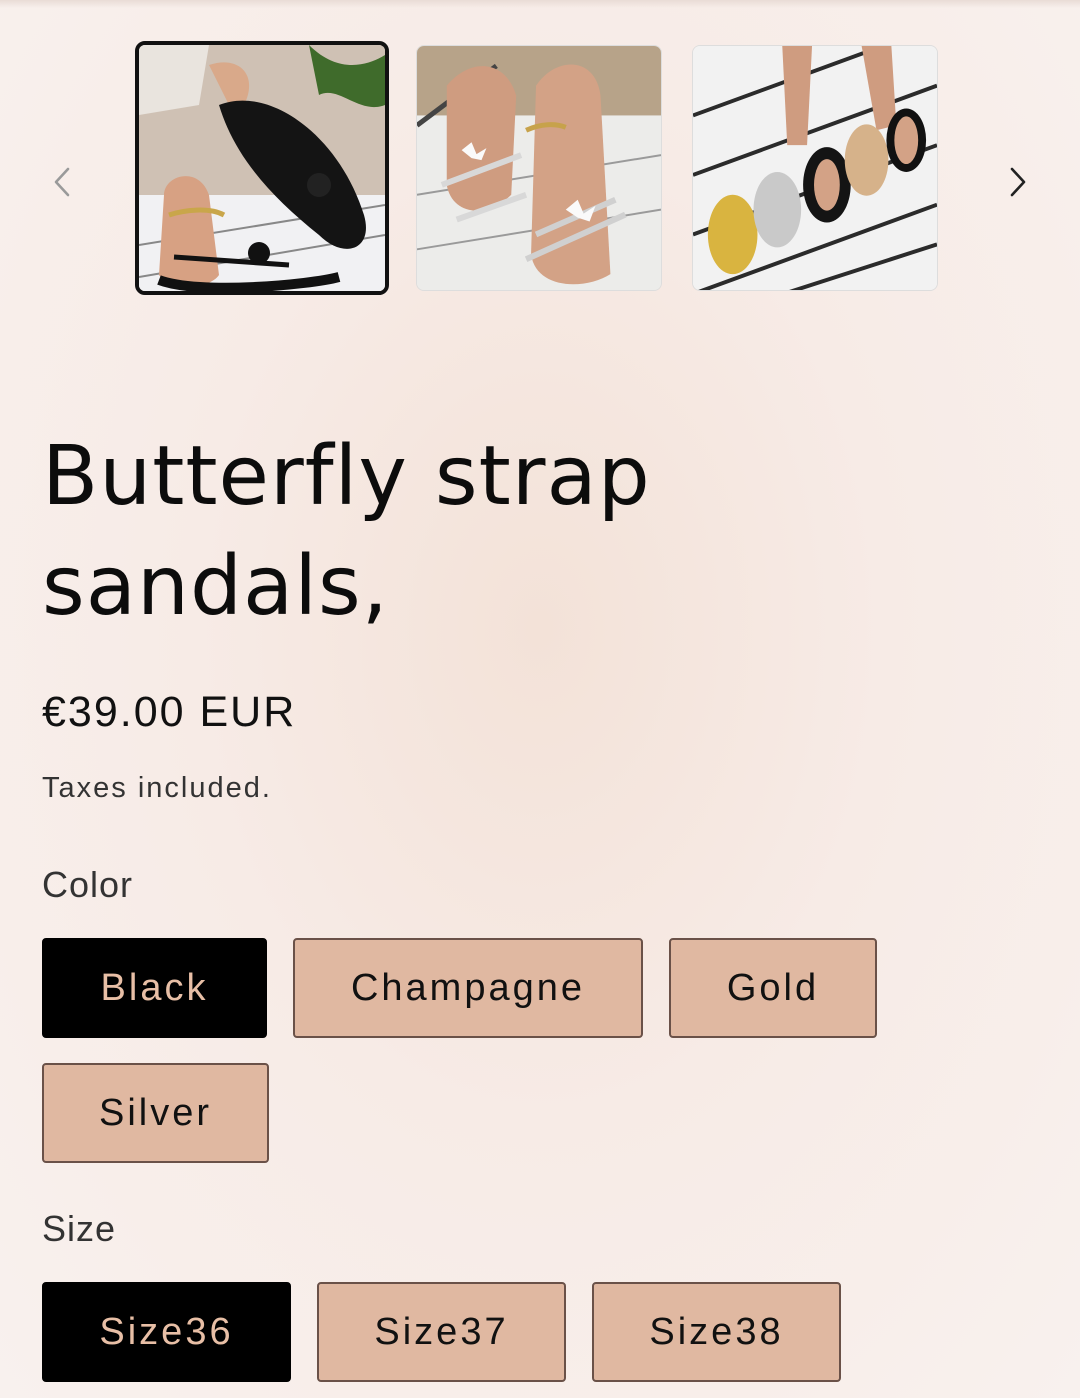  I want to click on product-title: Butterfly strap sandals,, so click(346, 531).